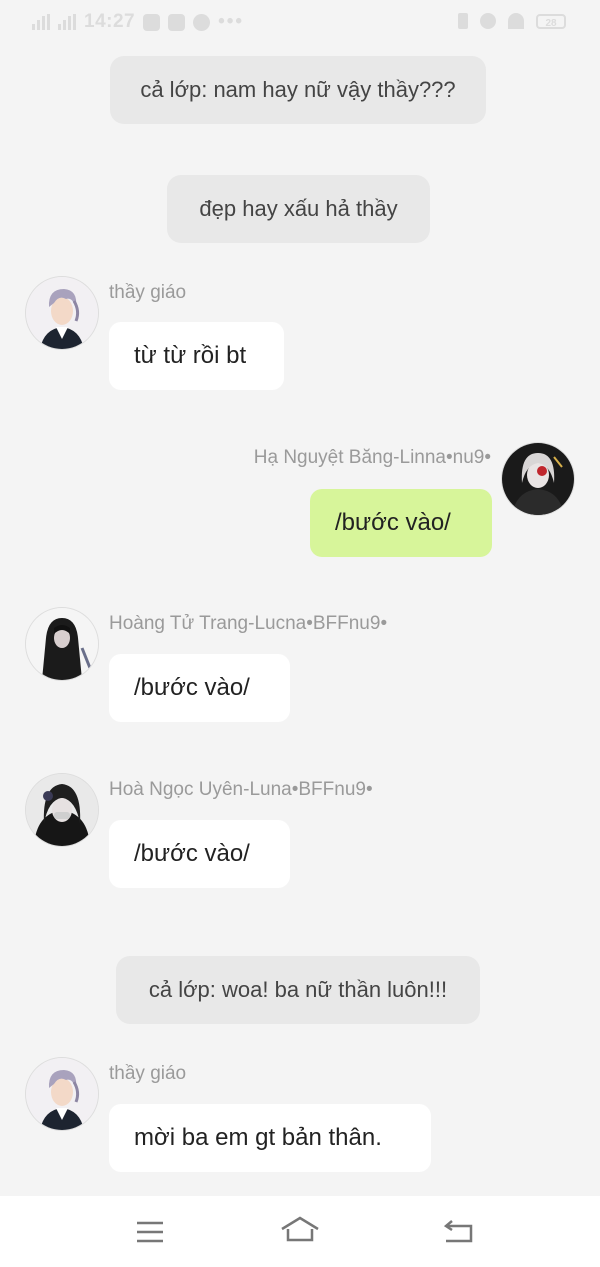 The height and width of the screenshot is (1267, 600). What do you see at coordinates (248, 623) in the screenshot?
I see `sender-name: Hoàng Tử Trang-Lucna•BFFnu9•` at bounding box center [248, 623].